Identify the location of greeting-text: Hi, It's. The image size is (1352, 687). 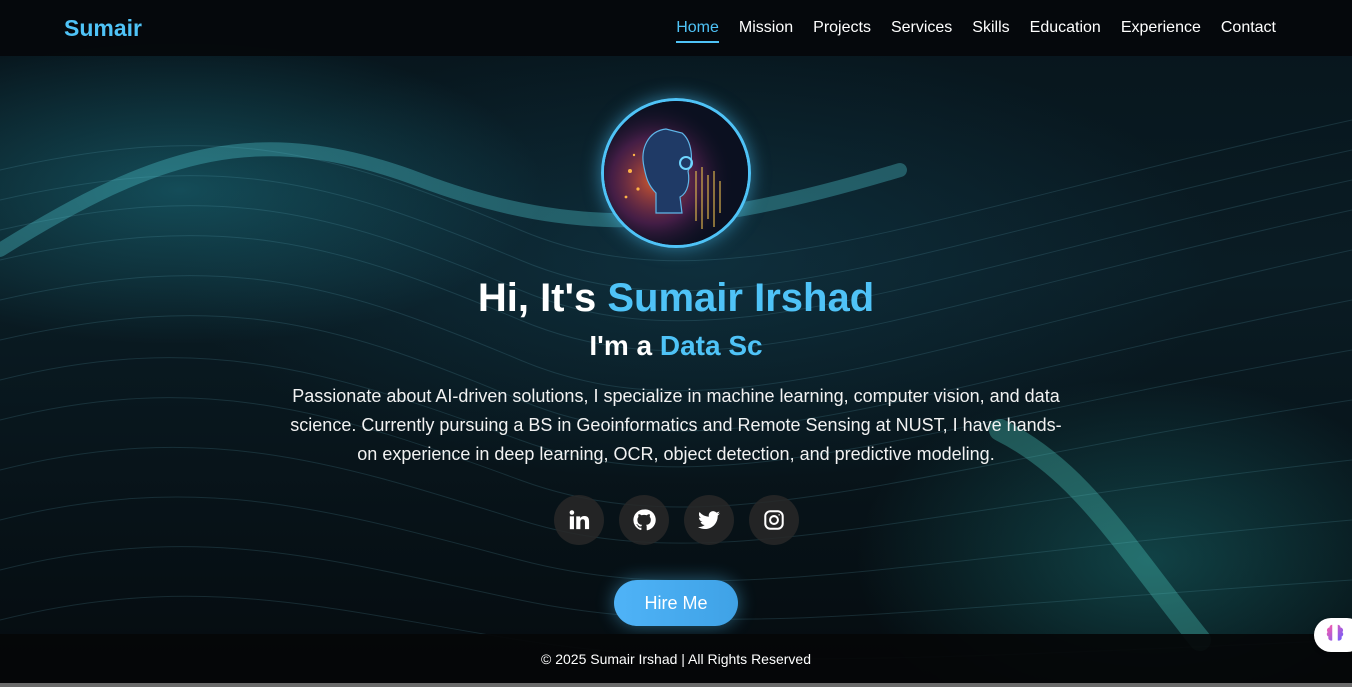
(542, 298).